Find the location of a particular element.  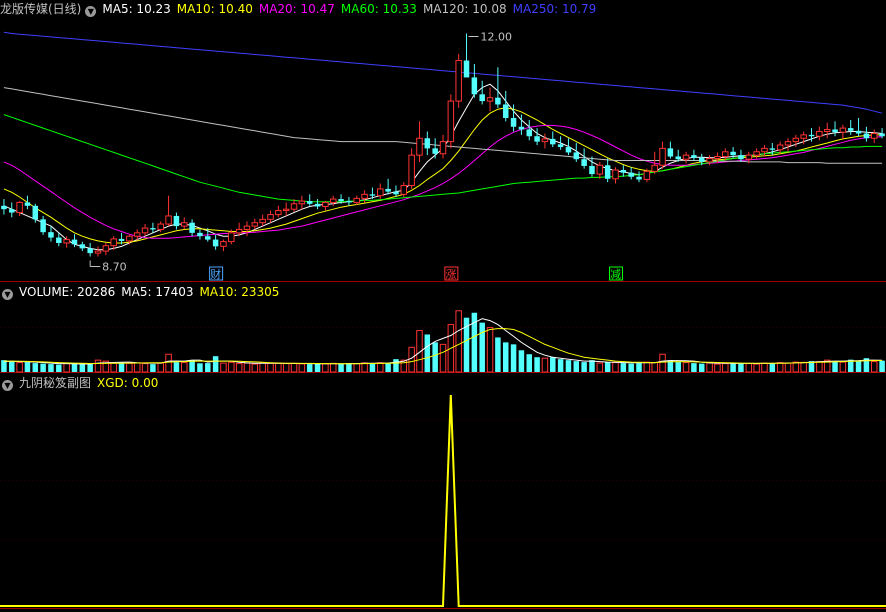

ma-line-ma250 is located at coordinates (443, 72).